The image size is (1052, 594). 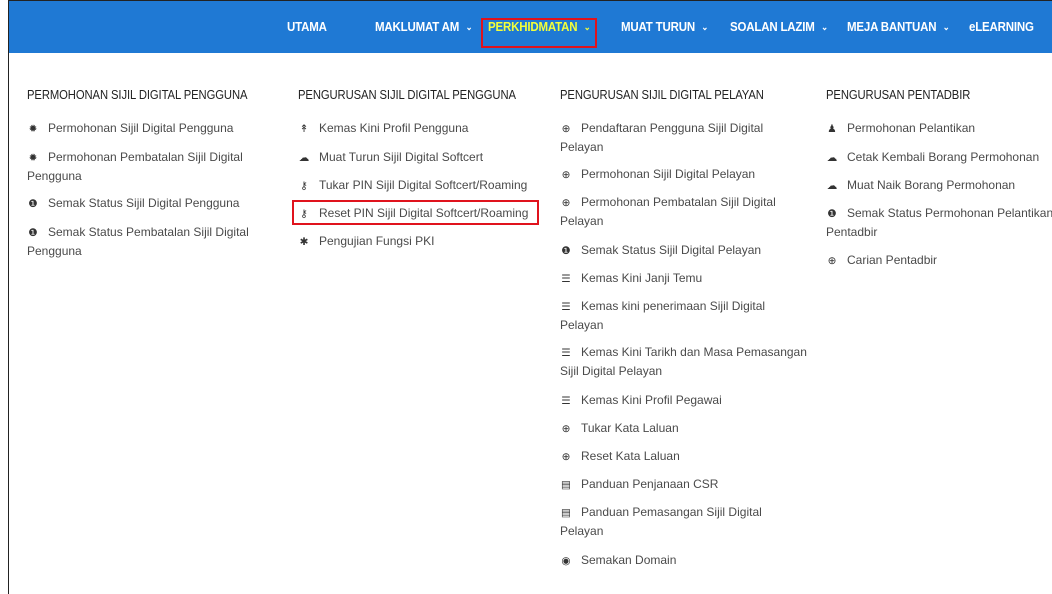 What do you see at coordinates (650, 484) in the screenshot?
I see `menu-item-label: Panduan Penjanaan CSR` at bounding box center [650, 484].